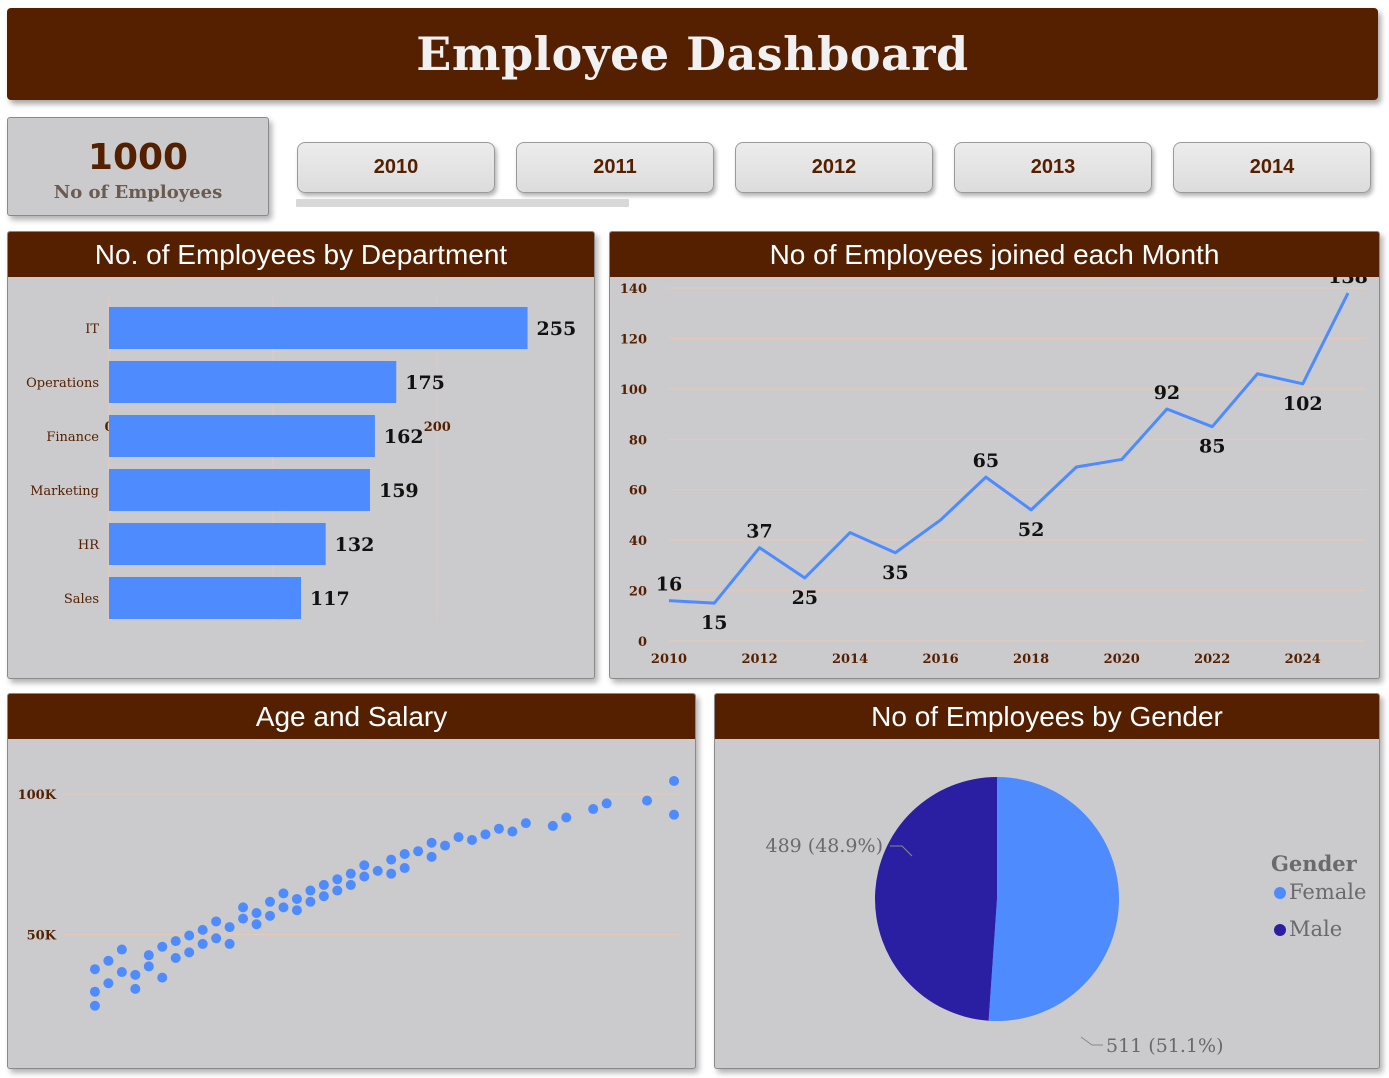 The image size is (1389, 1078). Describe the element at coordinates (355, 545) in the screenshot. I see `data-label: 132` at that location.